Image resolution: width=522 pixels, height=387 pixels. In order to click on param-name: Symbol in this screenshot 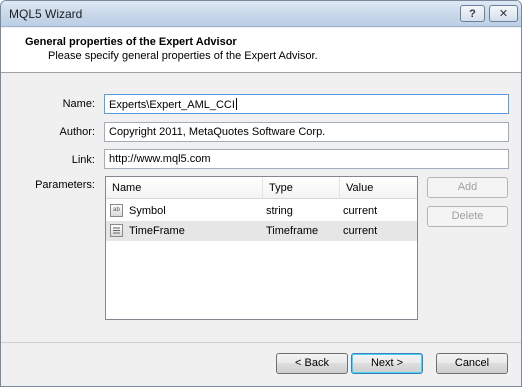, I will do `click(147, 211)`.